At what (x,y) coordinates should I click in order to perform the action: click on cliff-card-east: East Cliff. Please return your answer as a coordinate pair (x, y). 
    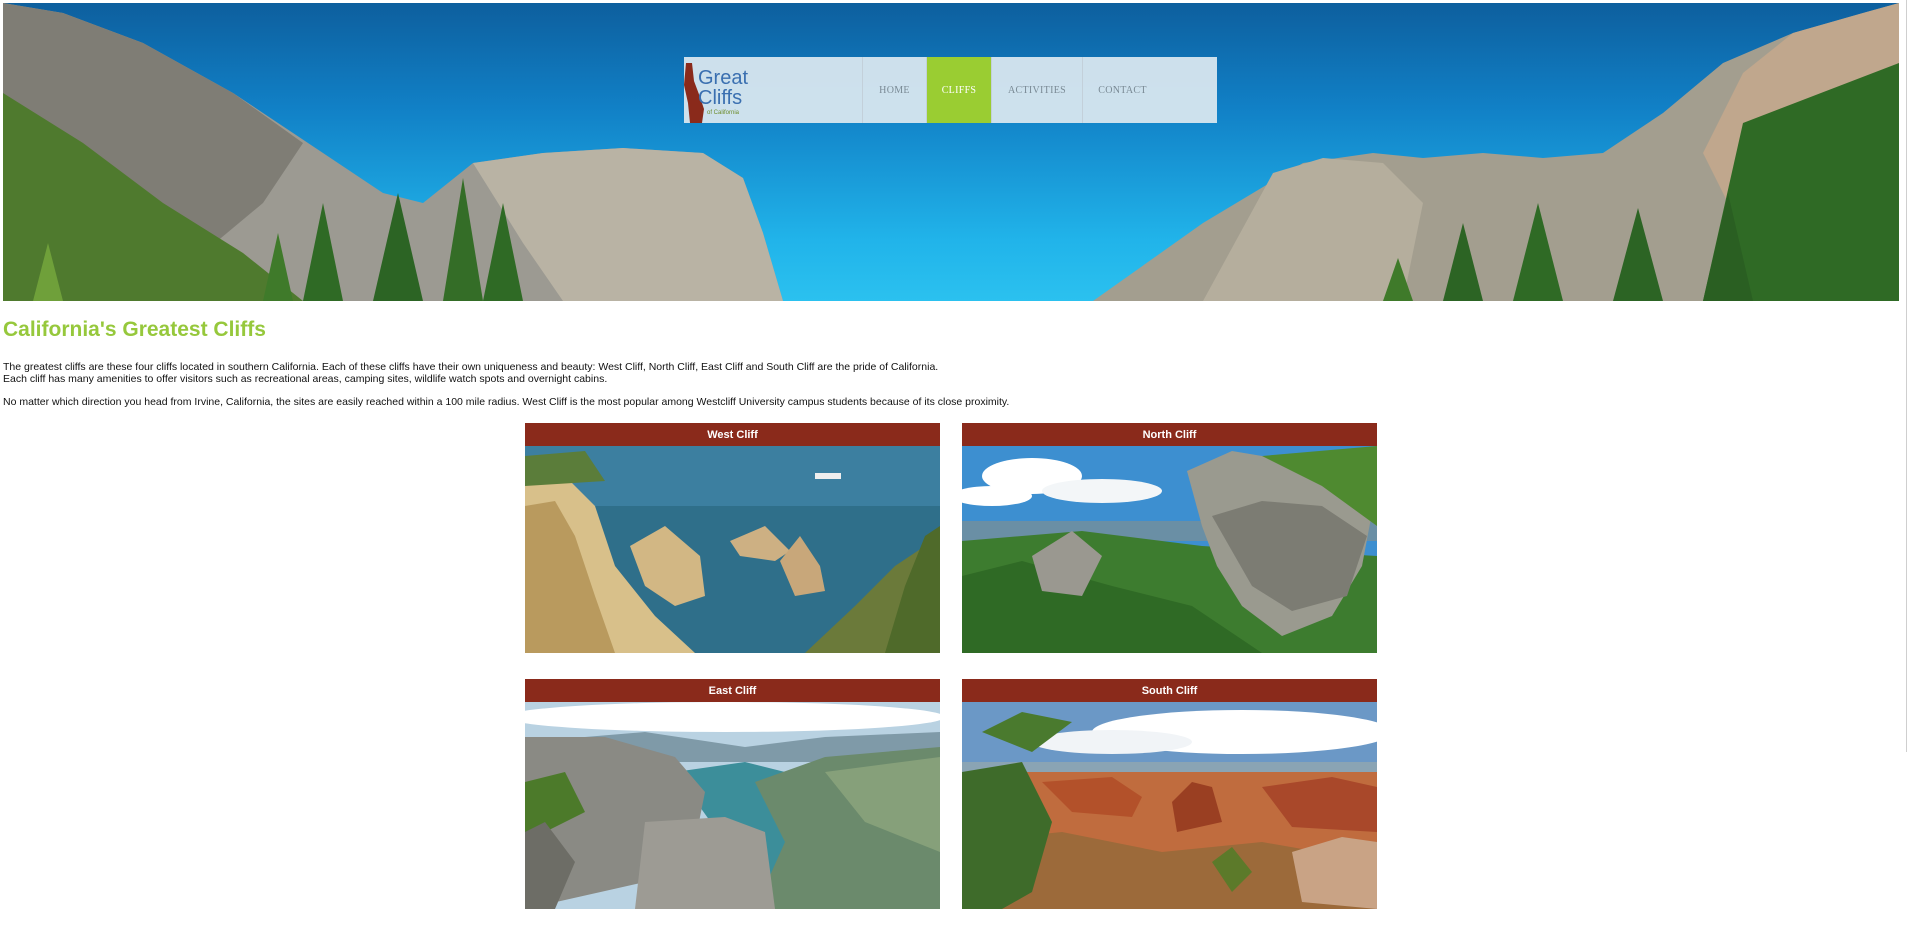
    Looking at the image, I should click on (732, 794).